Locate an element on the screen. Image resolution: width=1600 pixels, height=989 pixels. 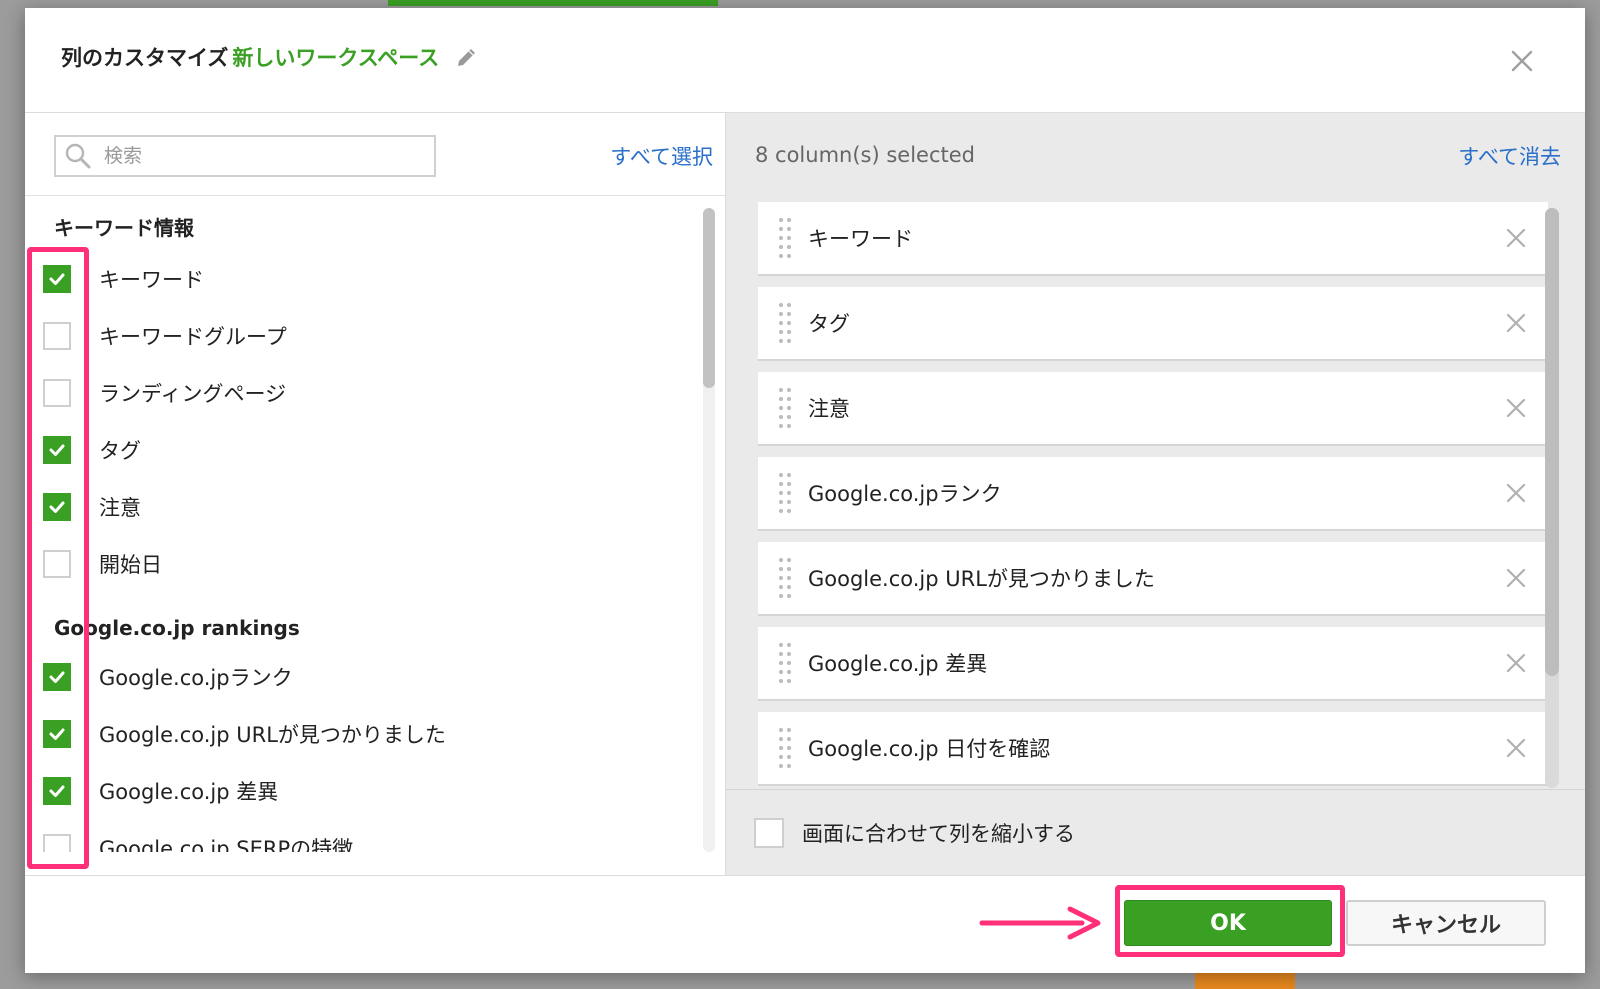
column-option: キーワードグループ is located at coordinates (165, 336).